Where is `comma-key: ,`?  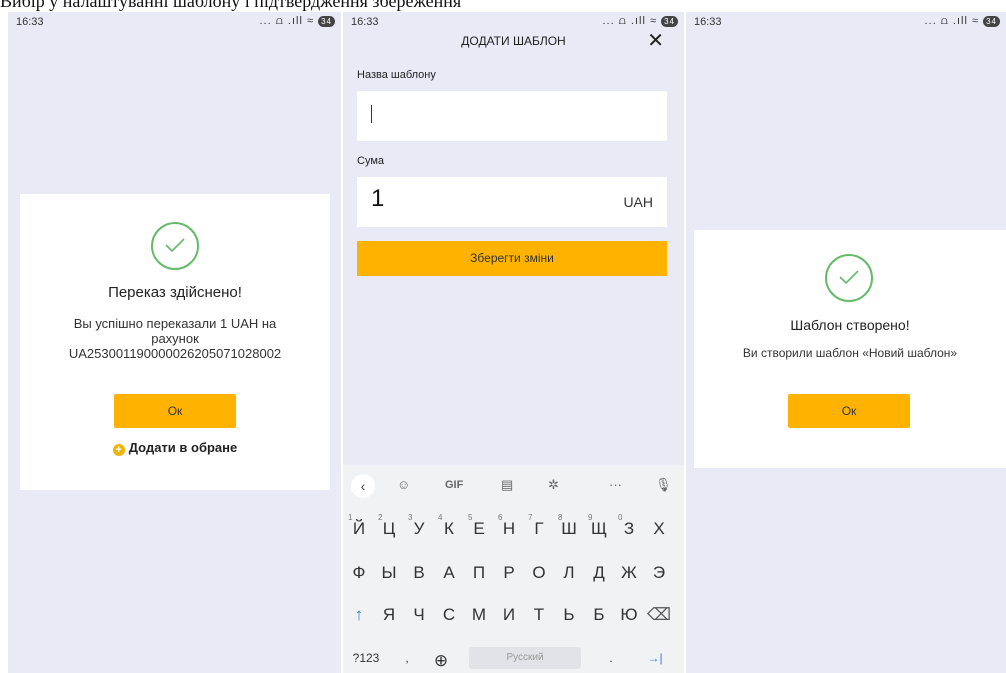 comma-key: , is located at coordinates (407, 658).